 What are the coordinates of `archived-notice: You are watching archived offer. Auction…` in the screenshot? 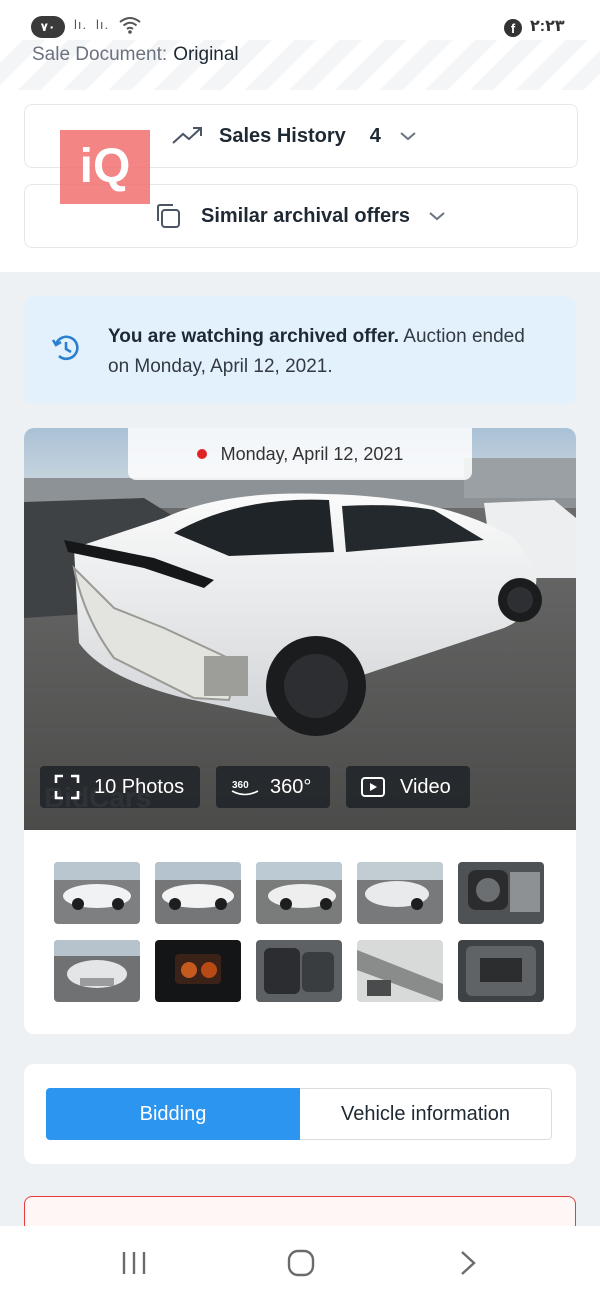 It's located at (300, 350).